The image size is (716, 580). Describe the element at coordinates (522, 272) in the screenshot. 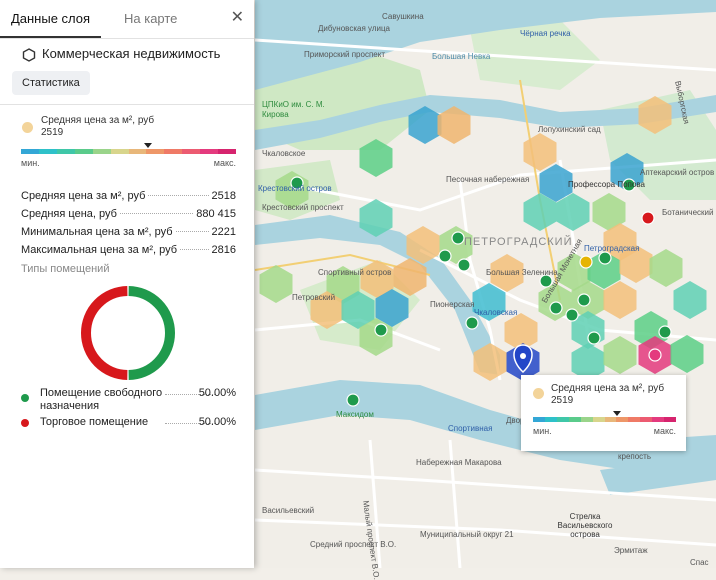

I see `map-label: Большая Зеленина` at that location.